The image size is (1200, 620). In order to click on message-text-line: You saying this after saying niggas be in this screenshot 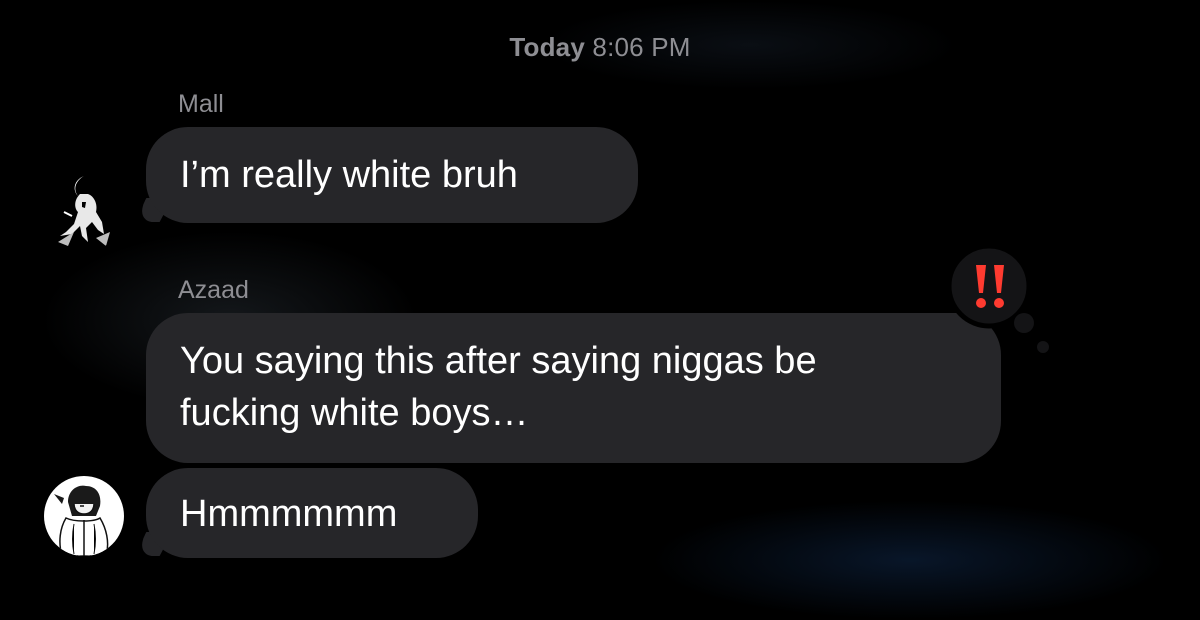, I will do `click(498, 361)`.